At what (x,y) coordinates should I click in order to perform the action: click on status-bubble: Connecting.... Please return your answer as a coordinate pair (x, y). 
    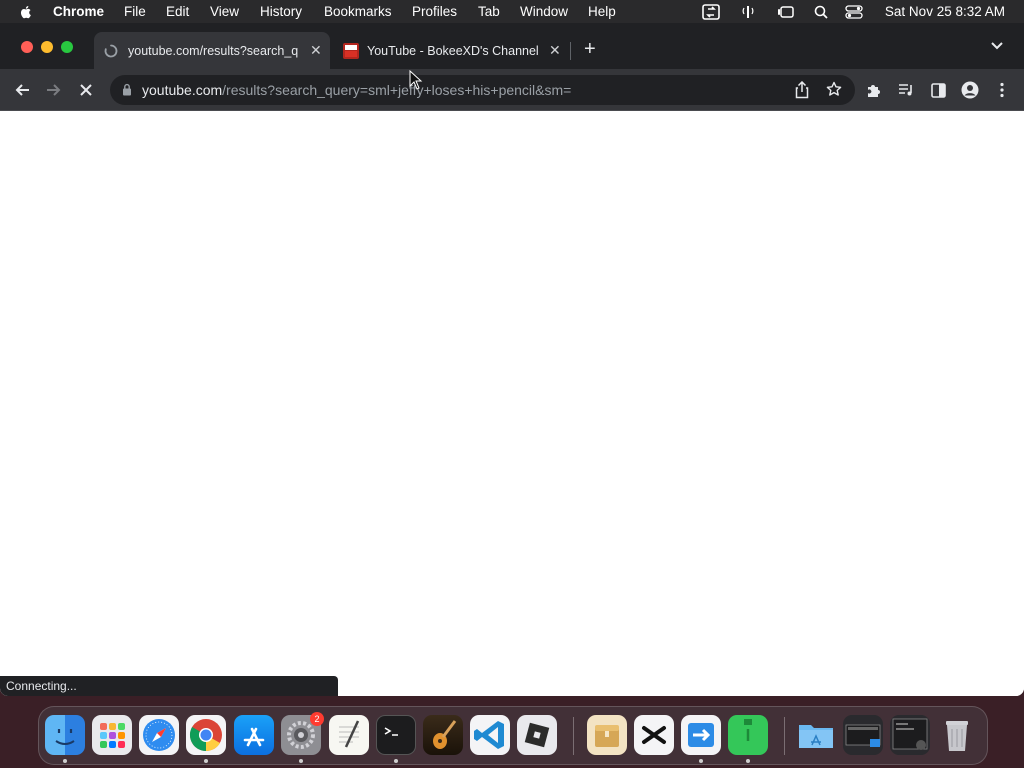
    Looking at the image, I should click on (169, 686).